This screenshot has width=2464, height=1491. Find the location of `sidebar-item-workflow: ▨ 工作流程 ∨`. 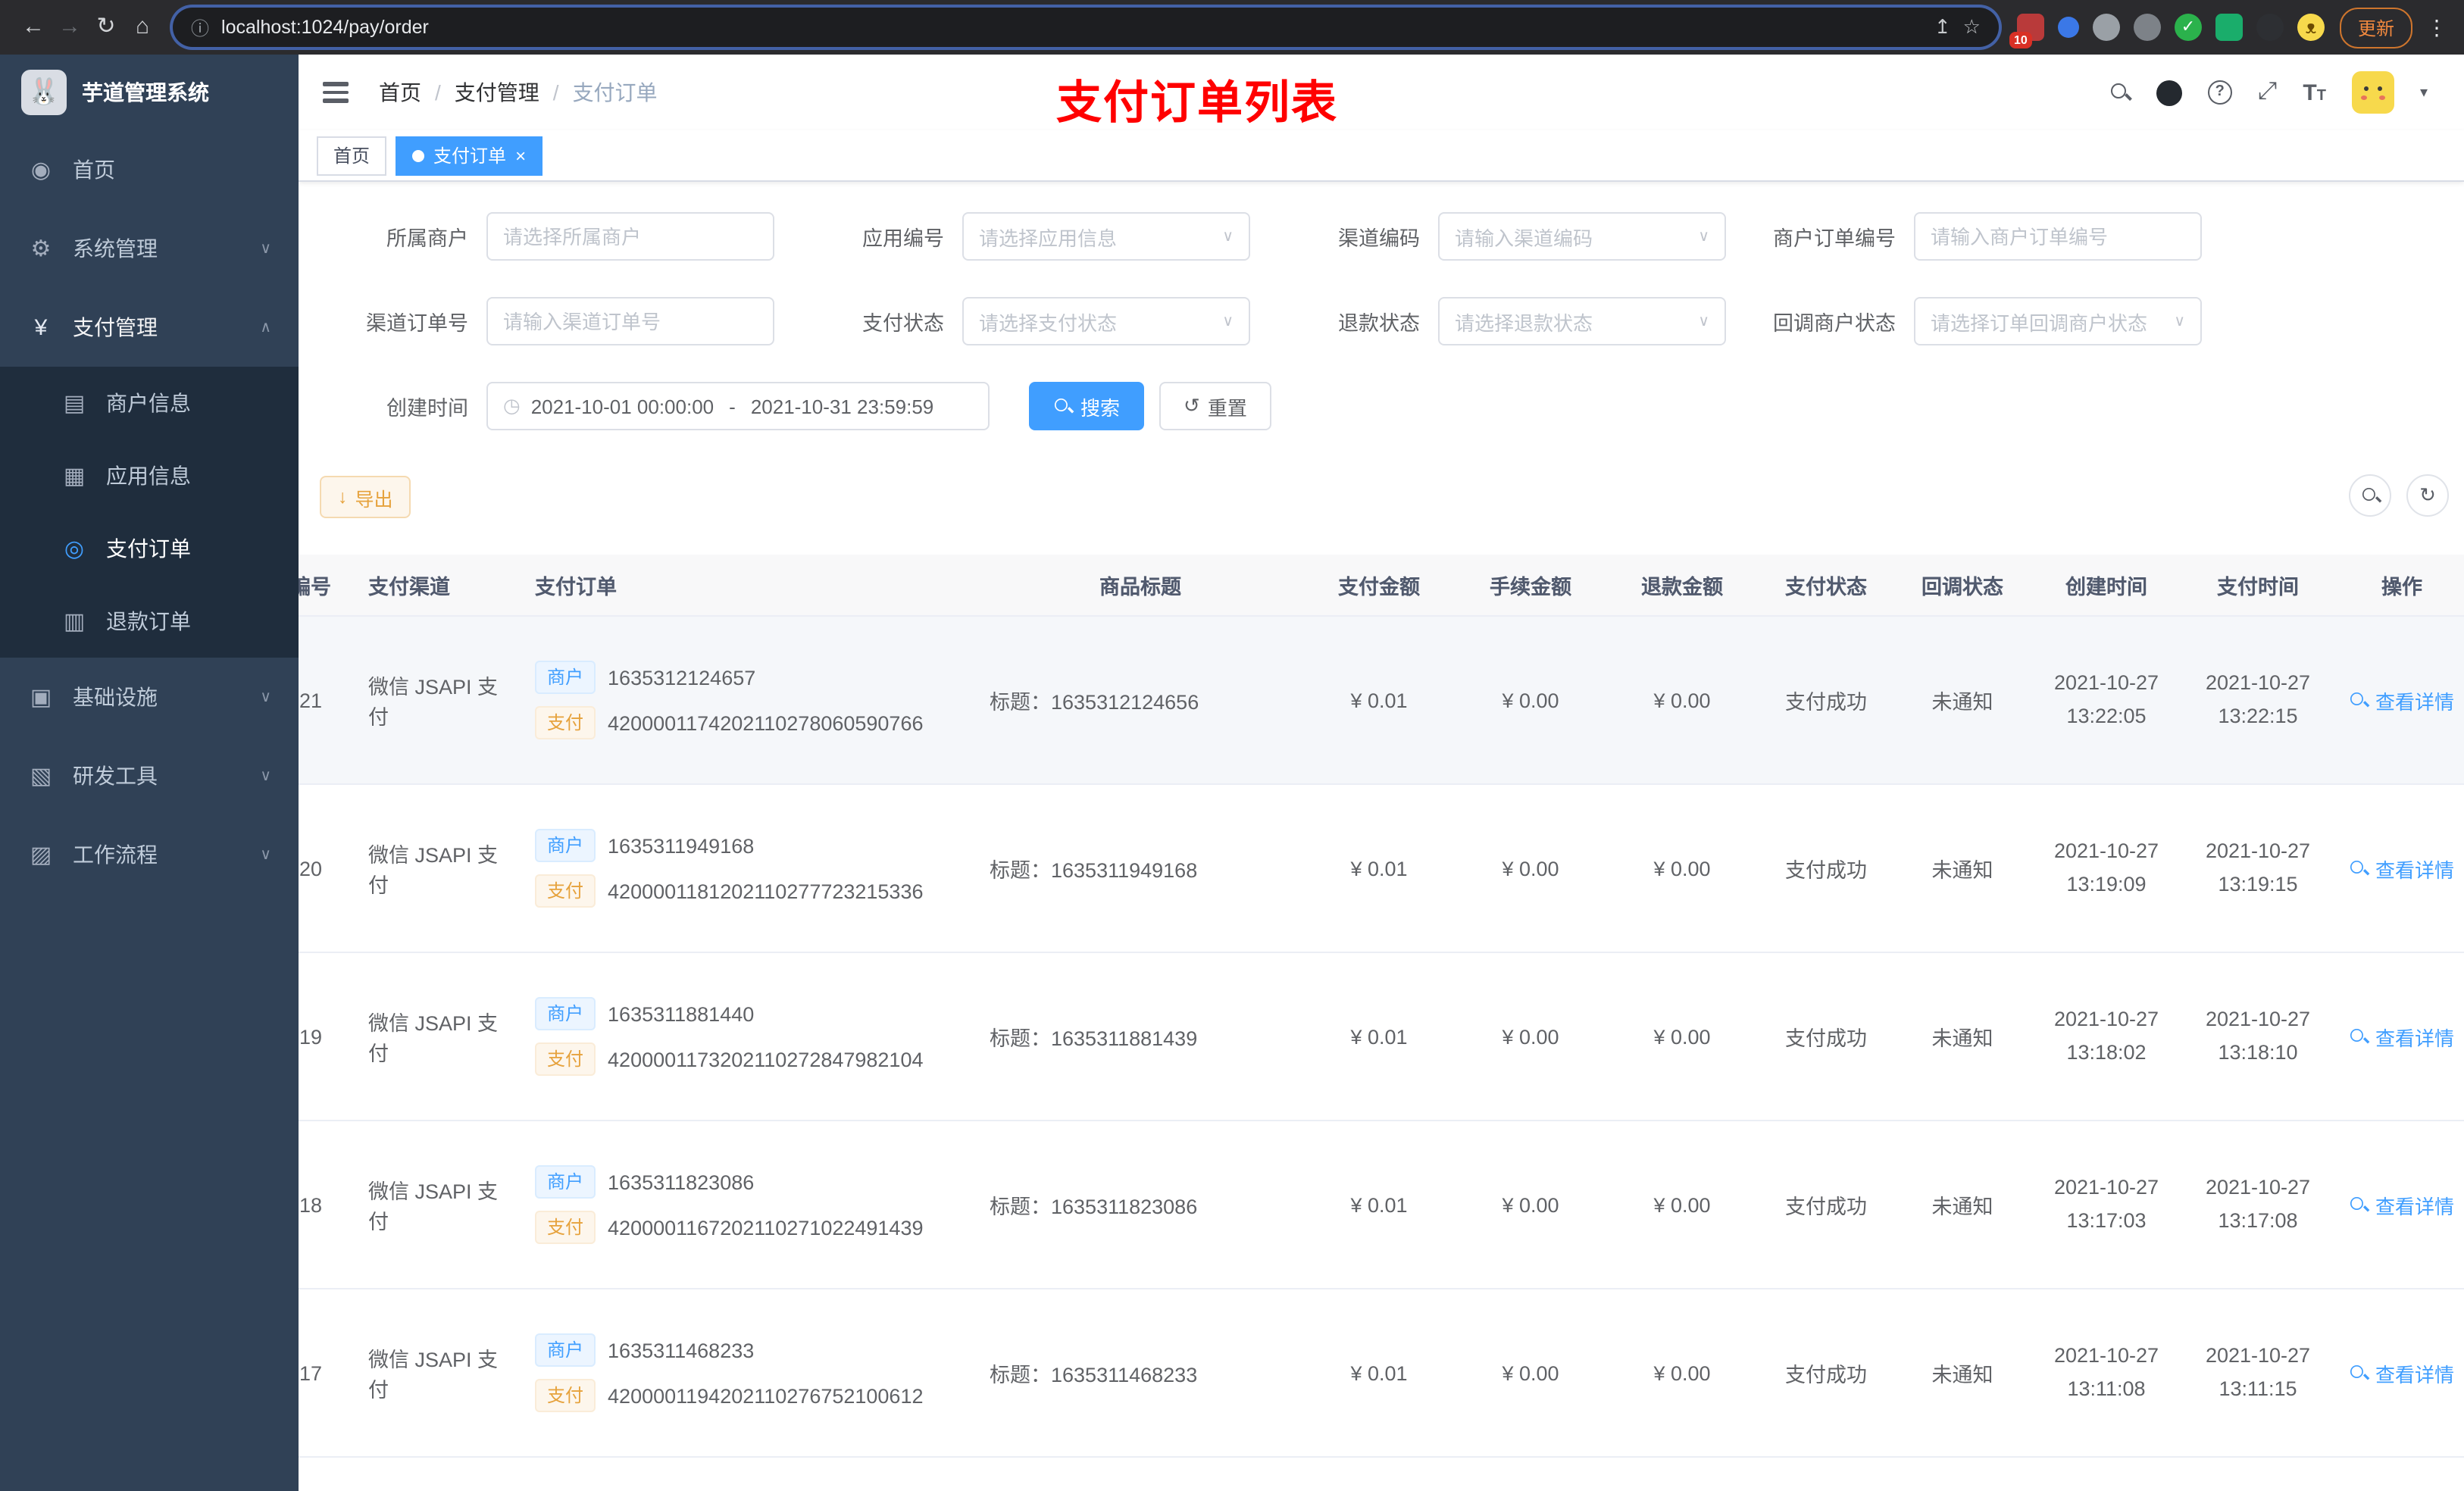

sidebar-item-workflow: ▨ 工作流程 ∨ is located at coordinates (149, 854).